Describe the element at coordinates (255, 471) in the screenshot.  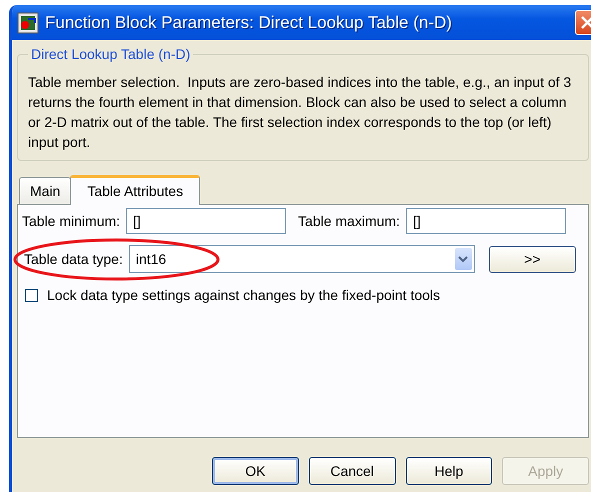
I see `dialog-button: OK` at that location.